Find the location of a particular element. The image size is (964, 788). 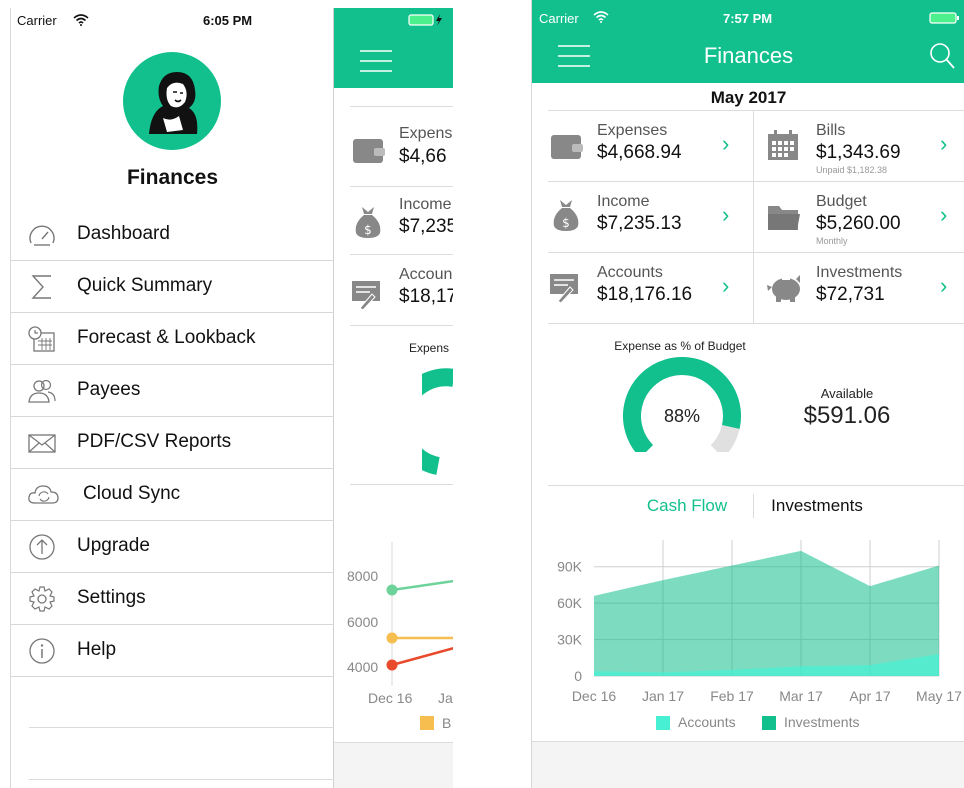

menu-item-quick-summary: Quick Summary is located at coordinates (172, 287).